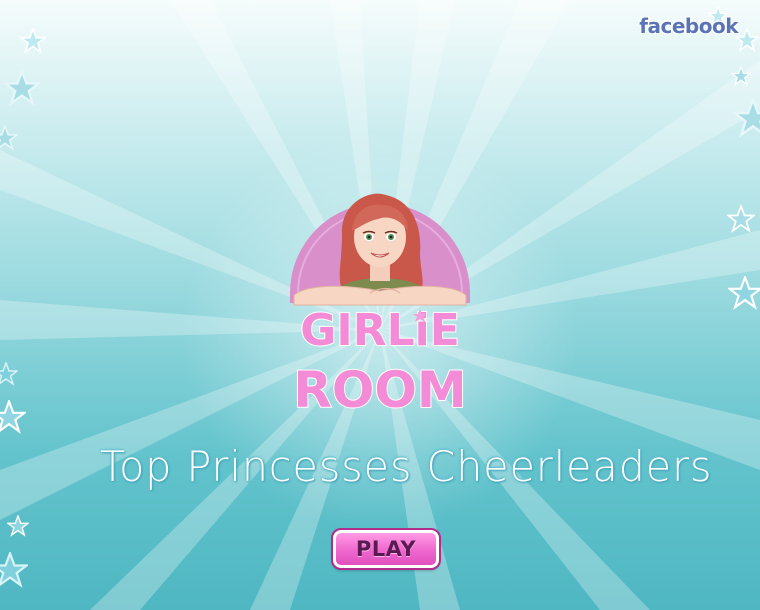 This screenshot has width=760, height=610. I want to click on play-button-label: PLAY, so click(386, 549).